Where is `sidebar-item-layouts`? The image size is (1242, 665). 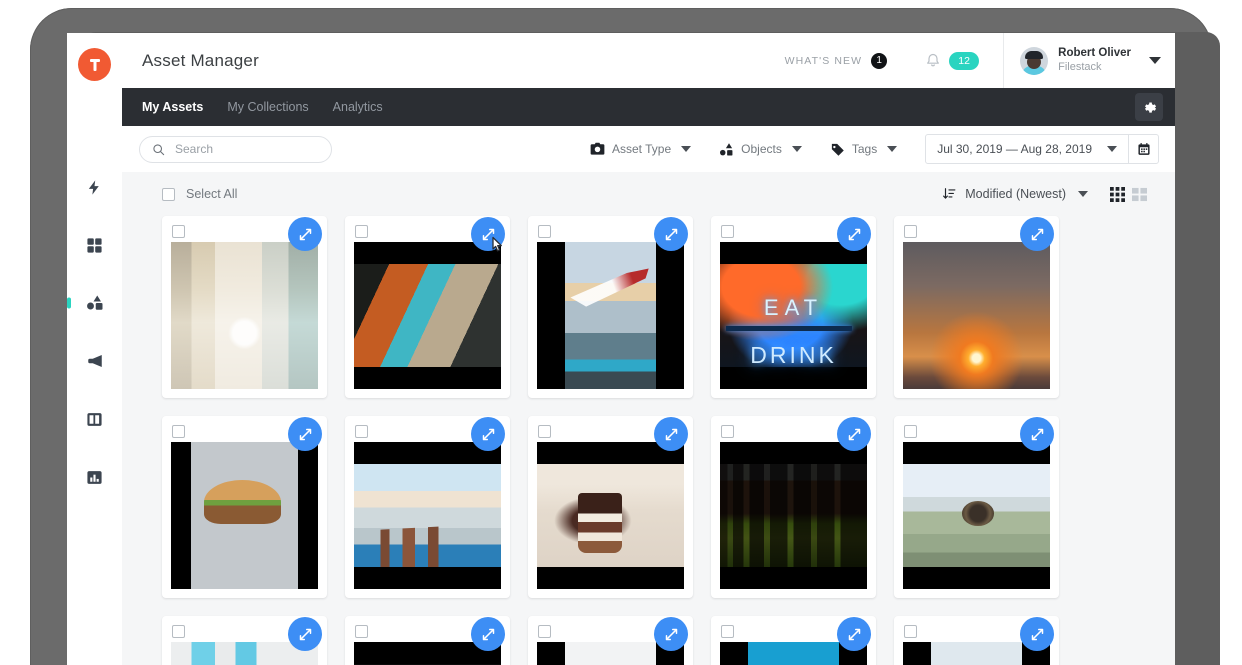
sidebar-item-layouts is located at coordinates (94, 419).